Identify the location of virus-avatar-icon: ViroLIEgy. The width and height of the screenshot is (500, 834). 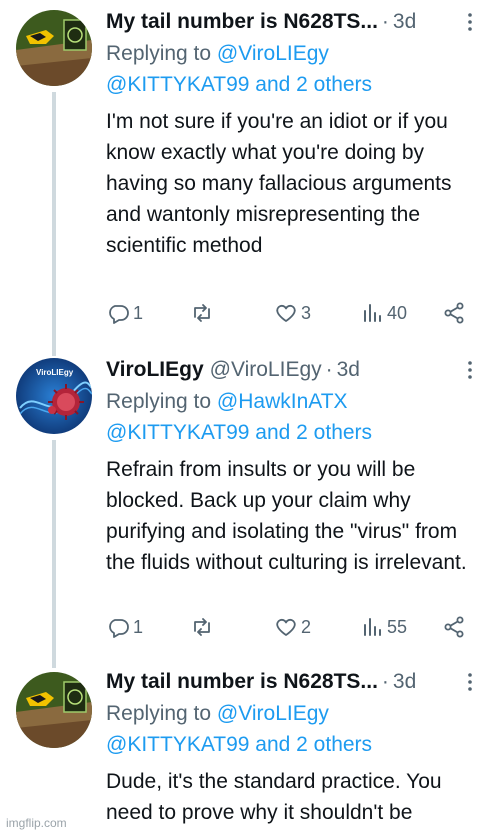
(54, 396).